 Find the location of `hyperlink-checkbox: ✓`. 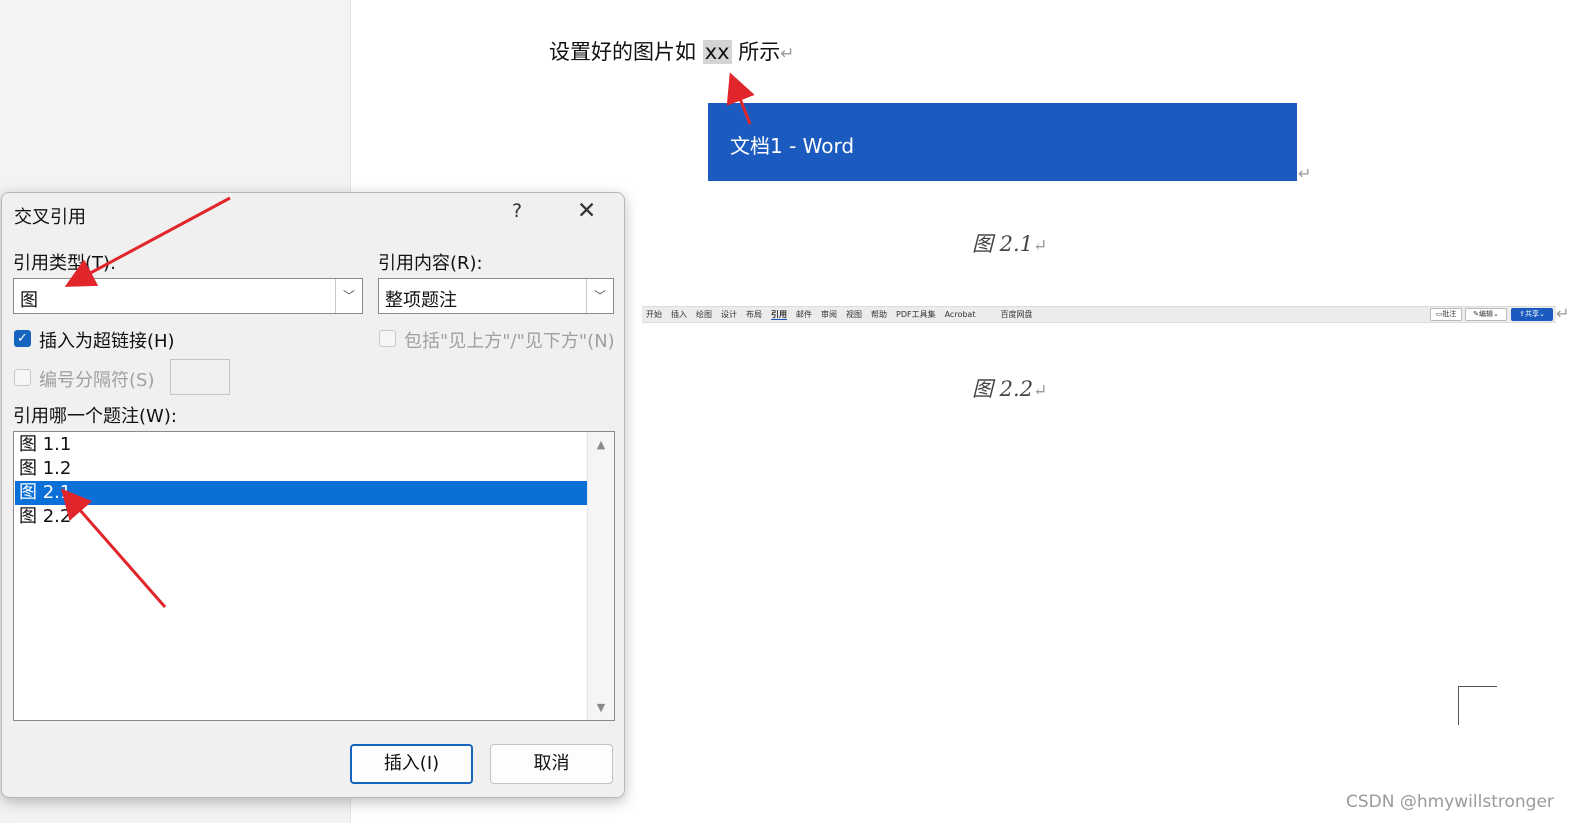

hyperlink-checkbox: ✓ is located at coordinates (22, 338).